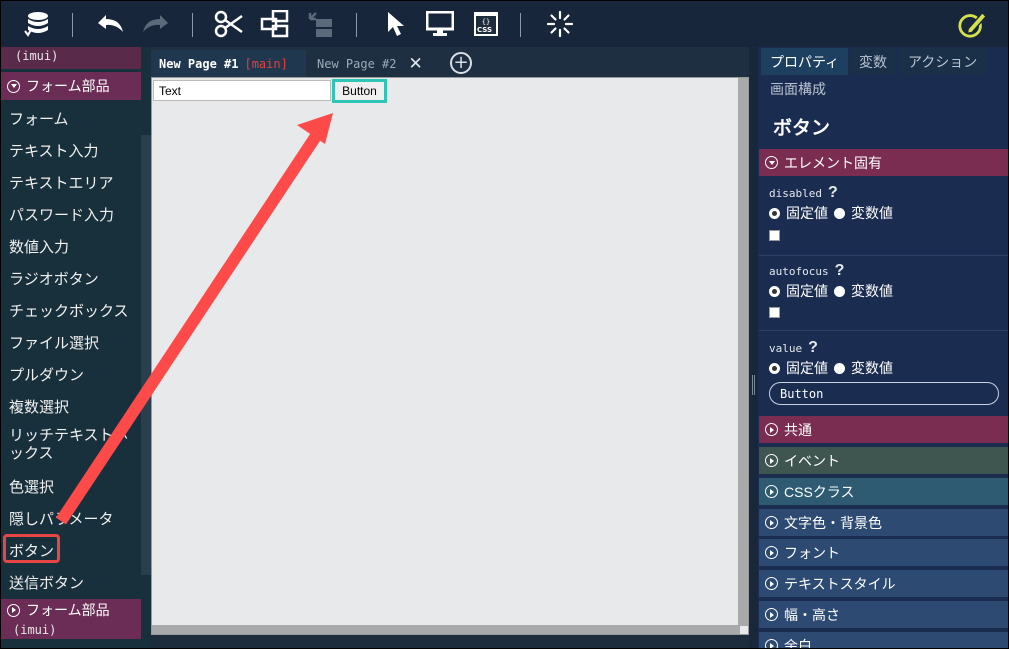  What do you see at coordinates (146, 355) in the screenshot?
I see `sidebar-scrollbar` at bounding box center [146, 355].